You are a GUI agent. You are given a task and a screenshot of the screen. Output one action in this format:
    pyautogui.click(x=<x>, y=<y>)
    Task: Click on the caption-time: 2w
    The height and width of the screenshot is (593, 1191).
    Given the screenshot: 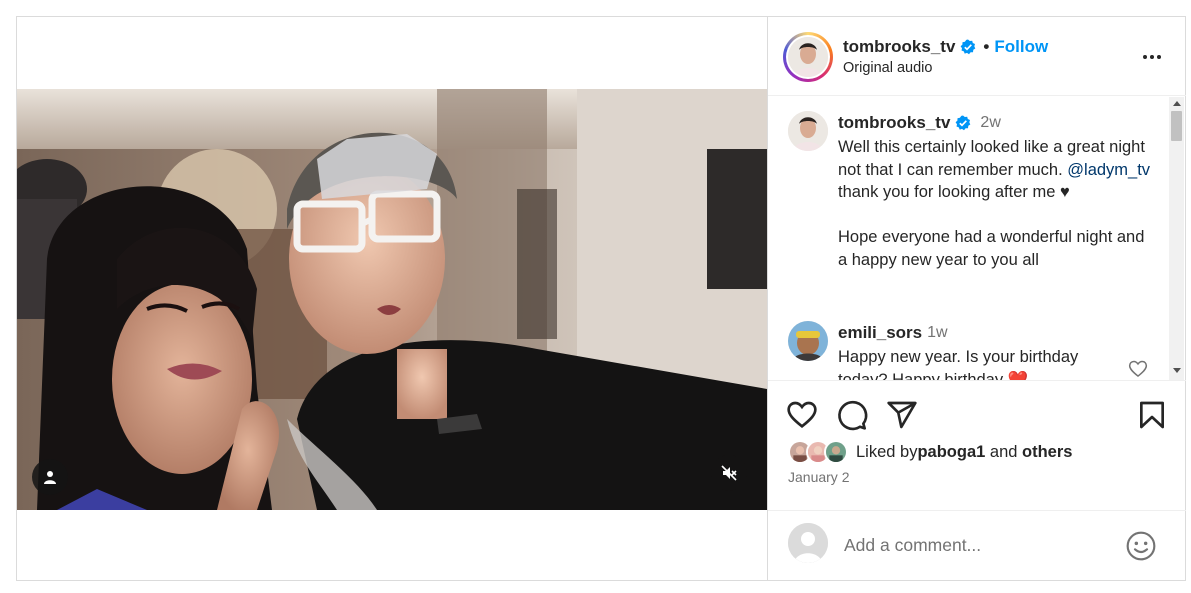 What is the action you would take?
    pyautogui.click(x=990, y=123)
    